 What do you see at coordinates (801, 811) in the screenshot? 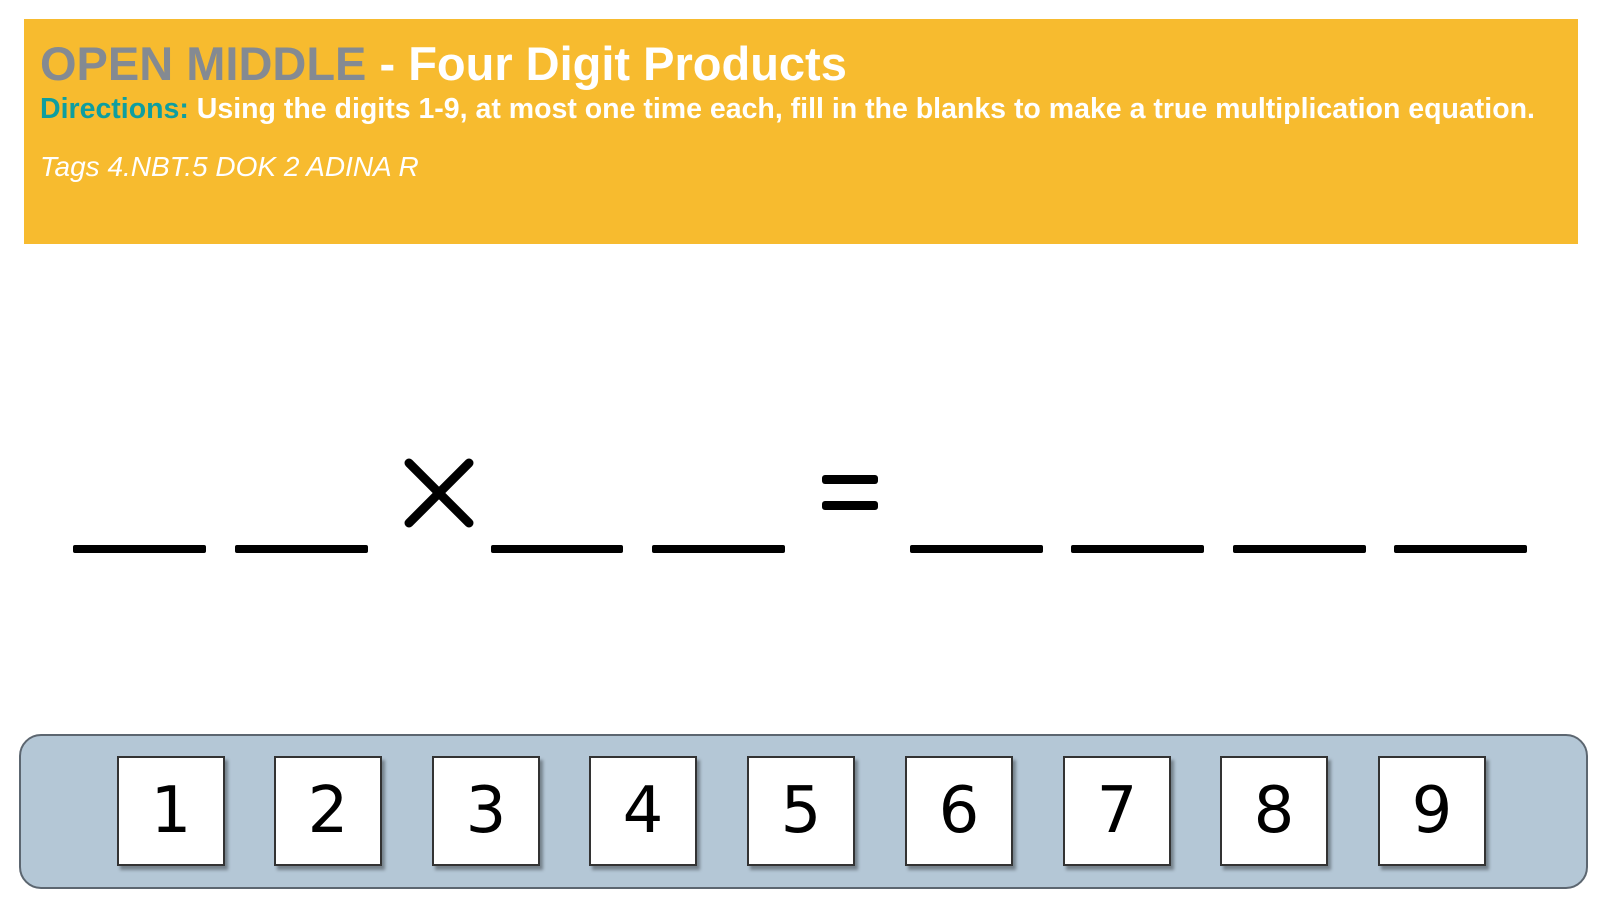
I see `digit-tile-5: 5` at bounding box center [801, 811].